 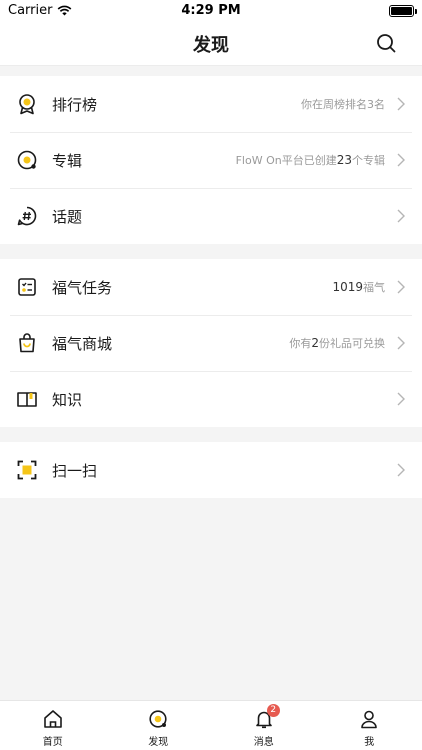 I want to click on medal-icon, so click(x=27, y=104).